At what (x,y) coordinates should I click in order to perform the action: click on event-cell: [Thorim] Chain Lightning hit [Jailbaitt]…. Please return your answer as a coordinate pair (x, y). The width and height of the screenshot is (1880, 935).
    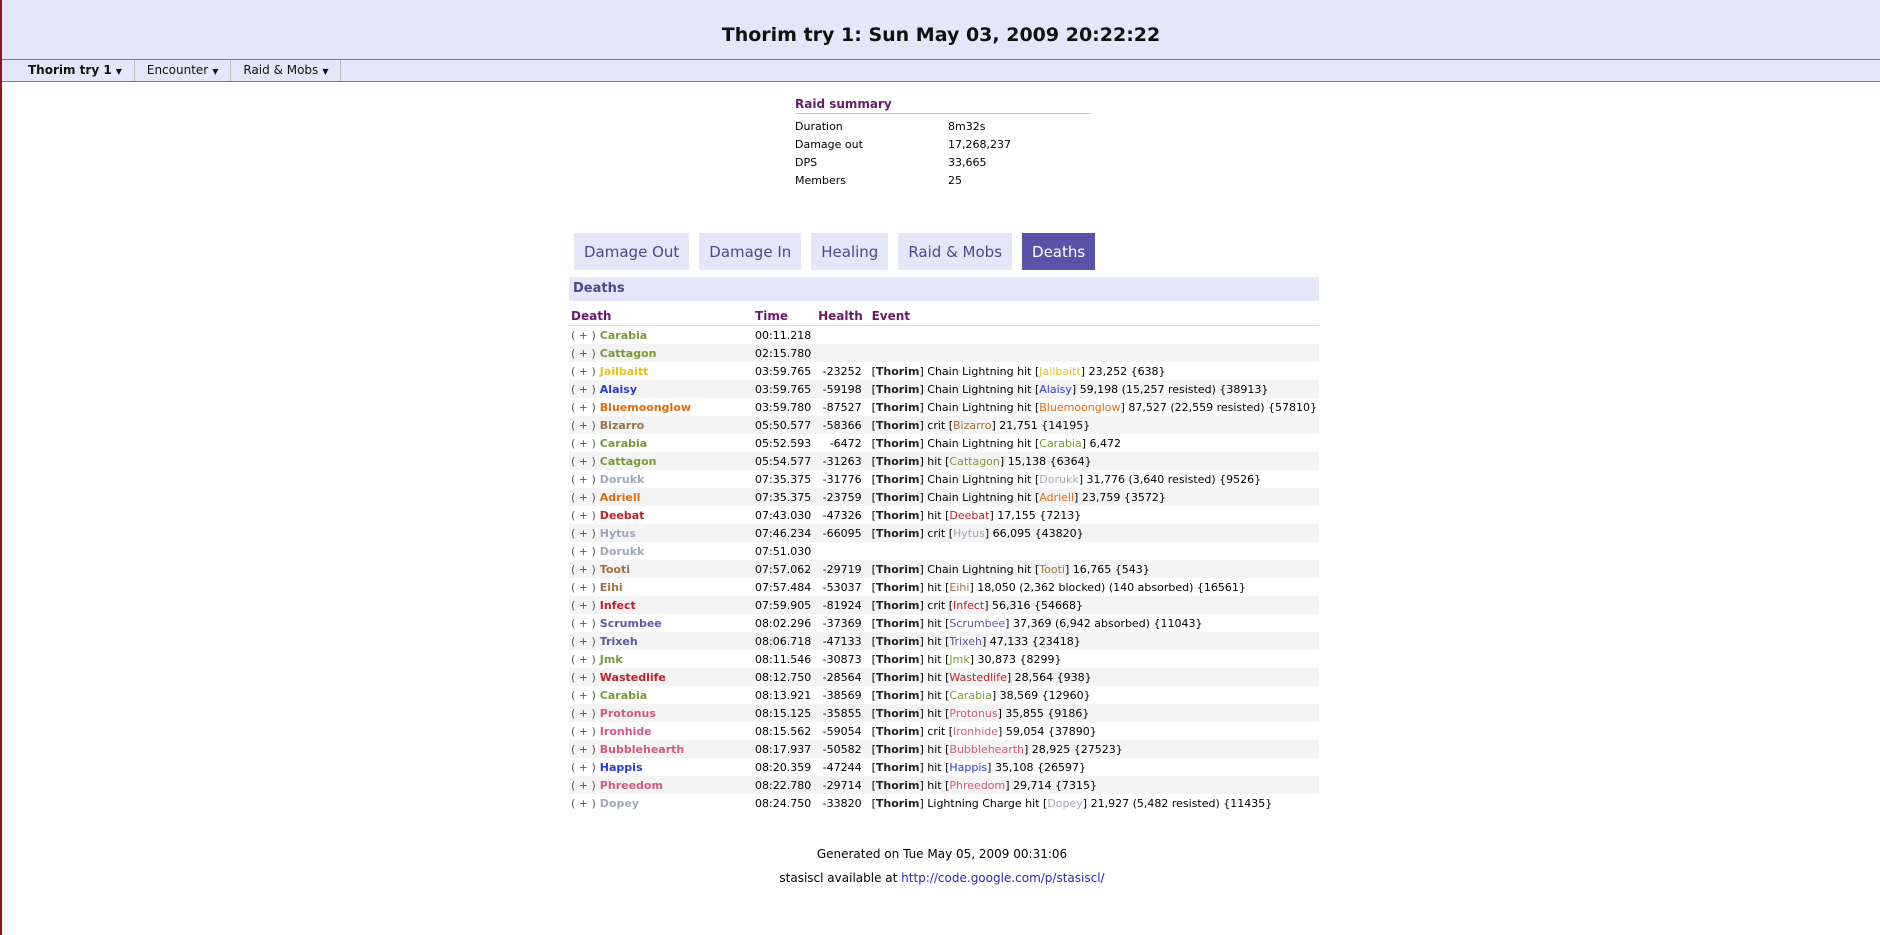
    Looking at the image, I should click on (1018, 371).